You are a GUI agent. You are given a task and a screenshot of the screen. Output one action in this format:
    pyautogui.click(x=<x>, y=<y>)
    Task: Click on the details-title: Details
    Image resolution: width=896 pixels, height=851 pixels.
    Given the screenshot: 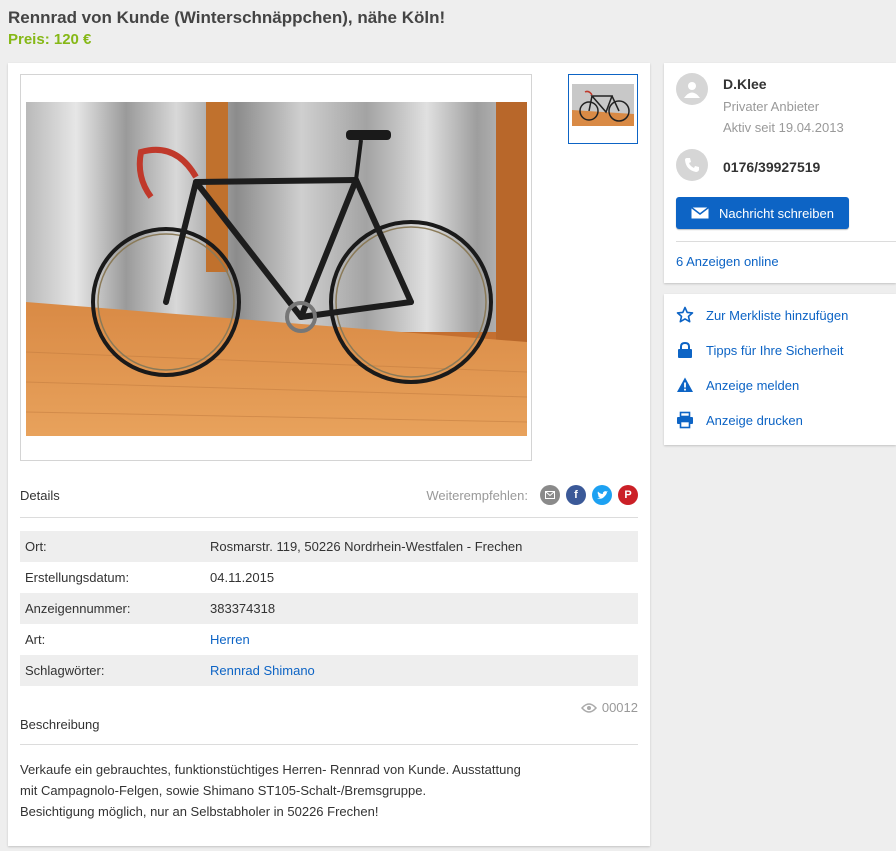 What is the action you would take?
    pyautogui.click(x=40, y=495)
    